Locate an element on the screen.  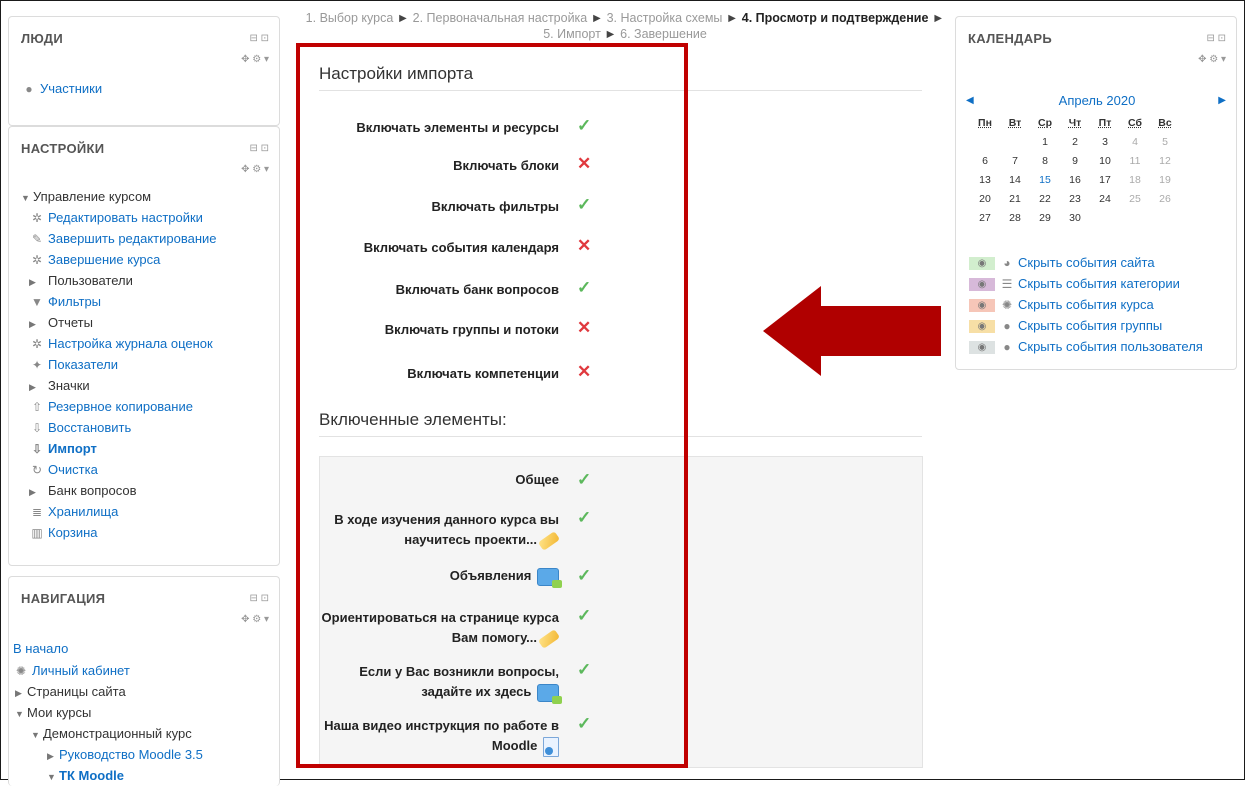
people-block: ЛЮДИ ⊟ ⊡ ✥ ⚙ ▾ ● Участники is located at coordinates (144, 71).